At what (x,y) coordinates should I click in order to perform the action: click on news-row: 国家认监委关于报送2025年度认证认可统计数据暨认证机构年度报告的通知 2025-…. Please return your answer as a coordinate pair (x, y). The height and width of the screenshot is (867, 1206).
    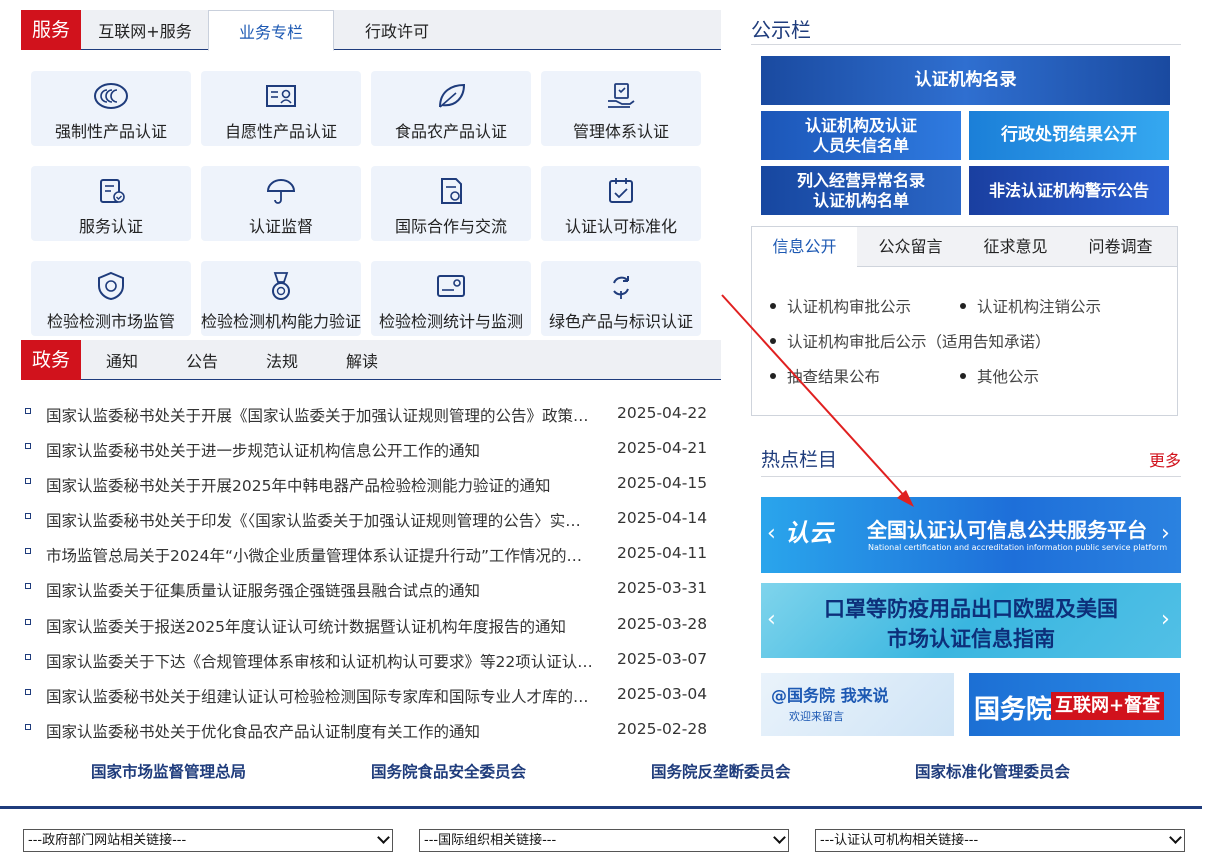
    Looking at the image, I should click on (366, 625).